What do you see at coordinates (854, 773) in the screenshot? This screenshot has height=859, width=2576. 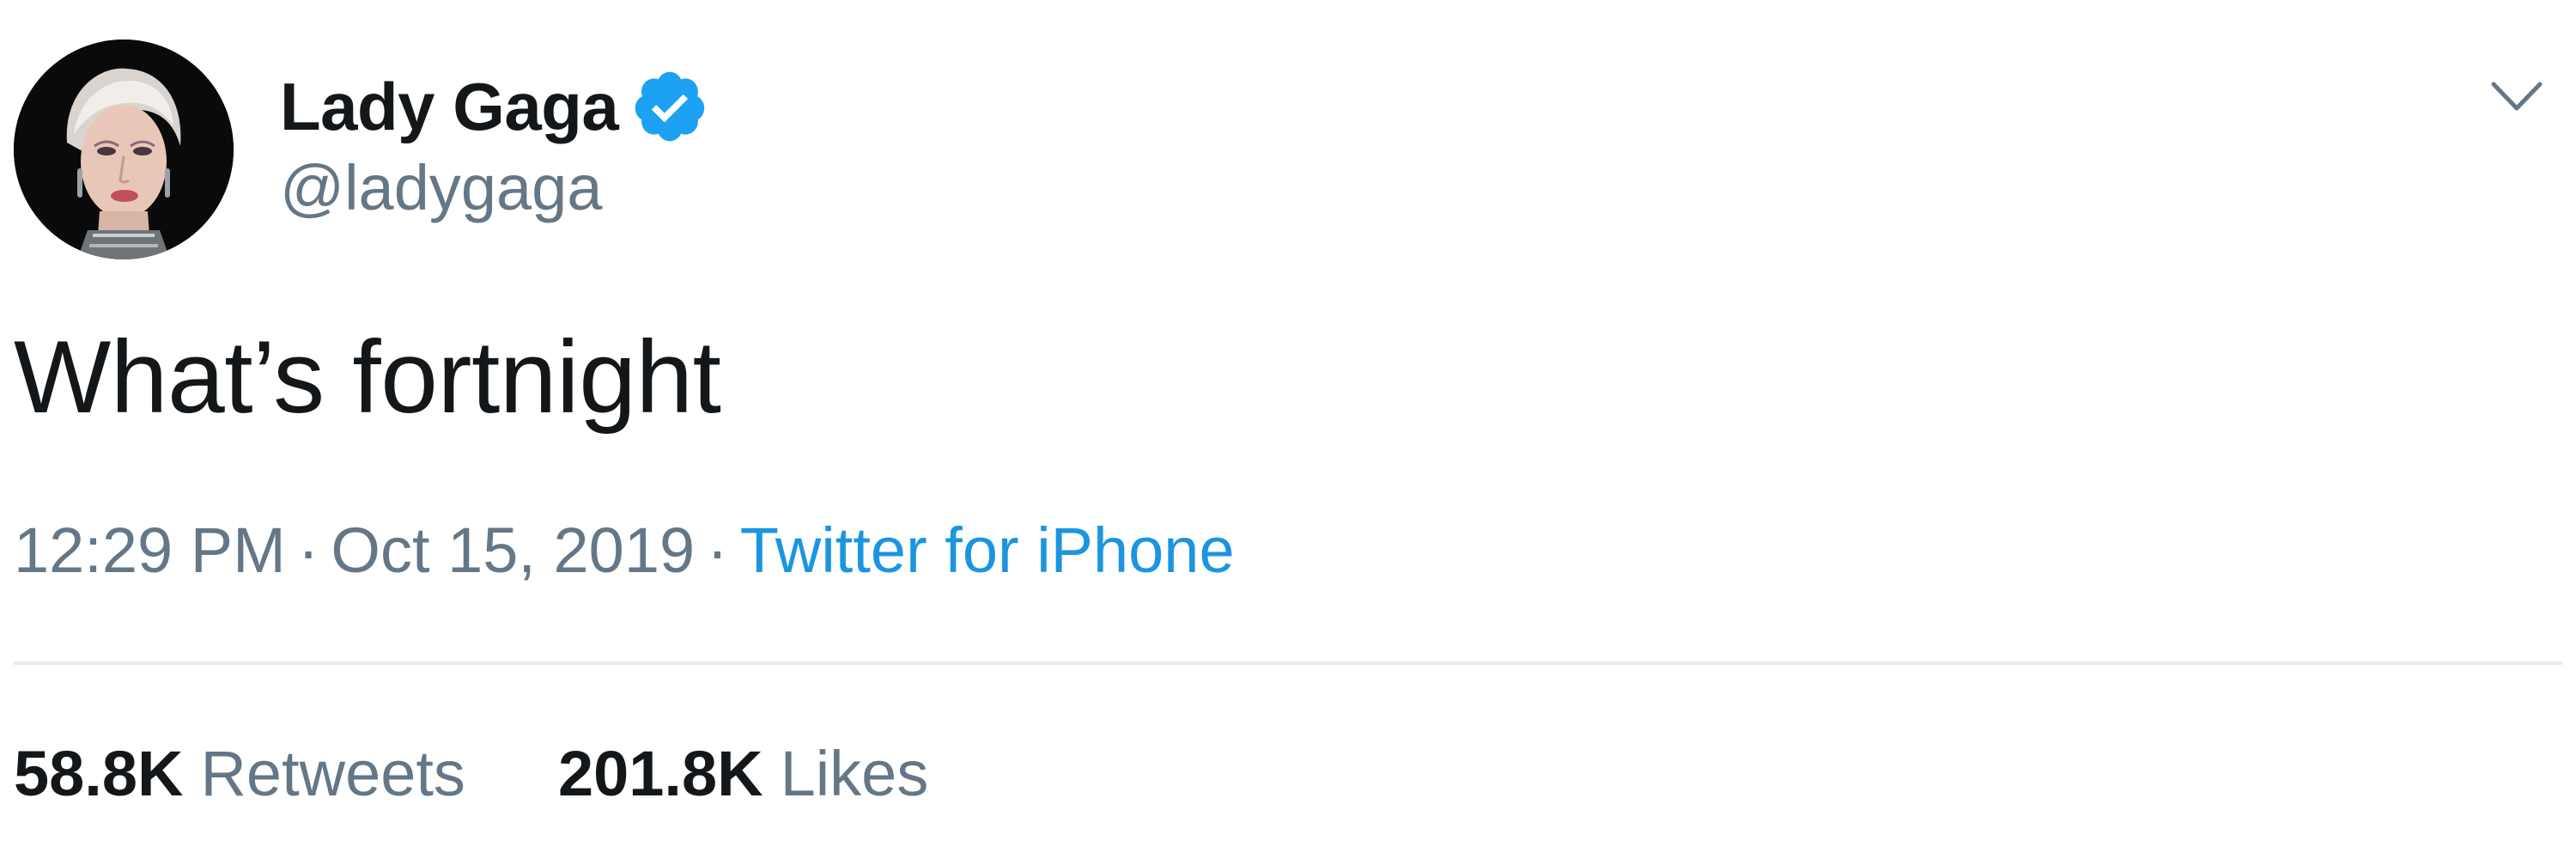 I see `likes-label: Likes` at bounding box center [854, 773].